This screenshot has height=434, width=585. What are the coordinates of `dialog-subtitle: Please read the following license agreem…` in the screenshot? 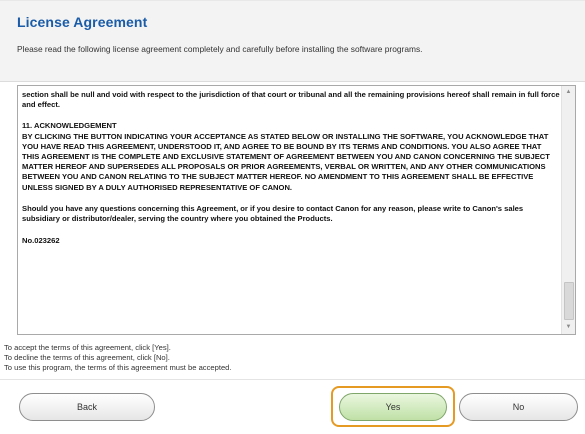 It's located at (220, 49).